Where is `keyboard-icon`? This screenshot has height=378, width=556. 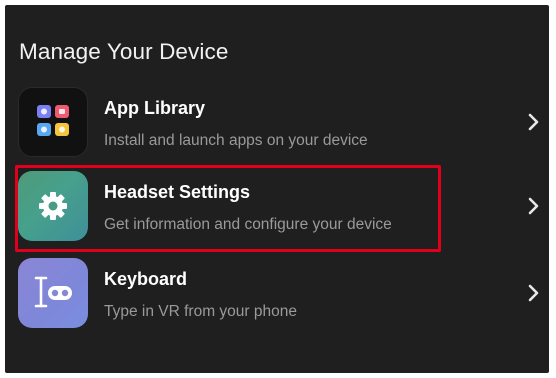 keyboard-icon is located at coordinates (53, 293).